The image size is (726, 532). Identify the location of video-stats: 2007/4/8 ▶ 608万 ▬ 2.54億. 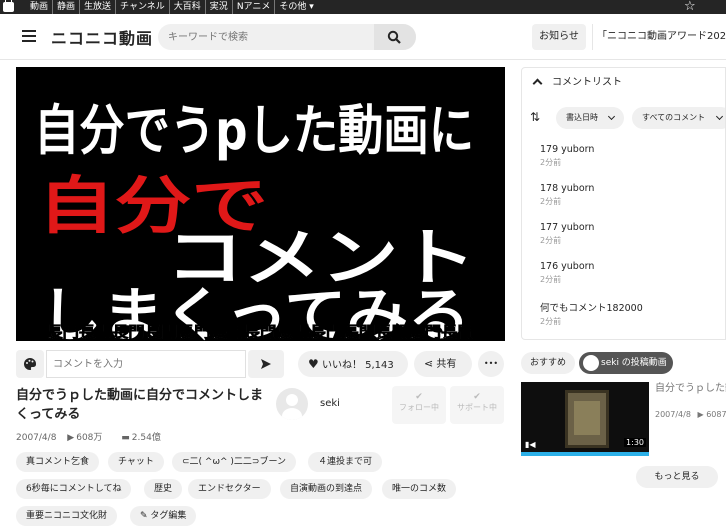
(96, 436).